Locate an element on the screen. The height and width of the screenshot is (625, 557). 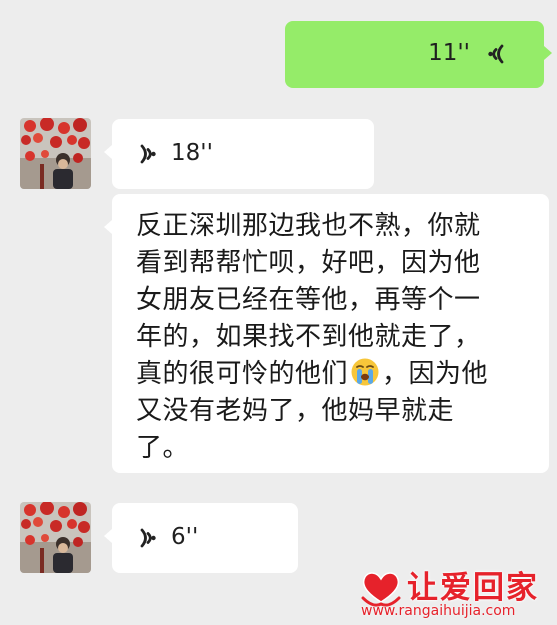
sent-voice-message: 11'' is located at coordinates (418, 54).